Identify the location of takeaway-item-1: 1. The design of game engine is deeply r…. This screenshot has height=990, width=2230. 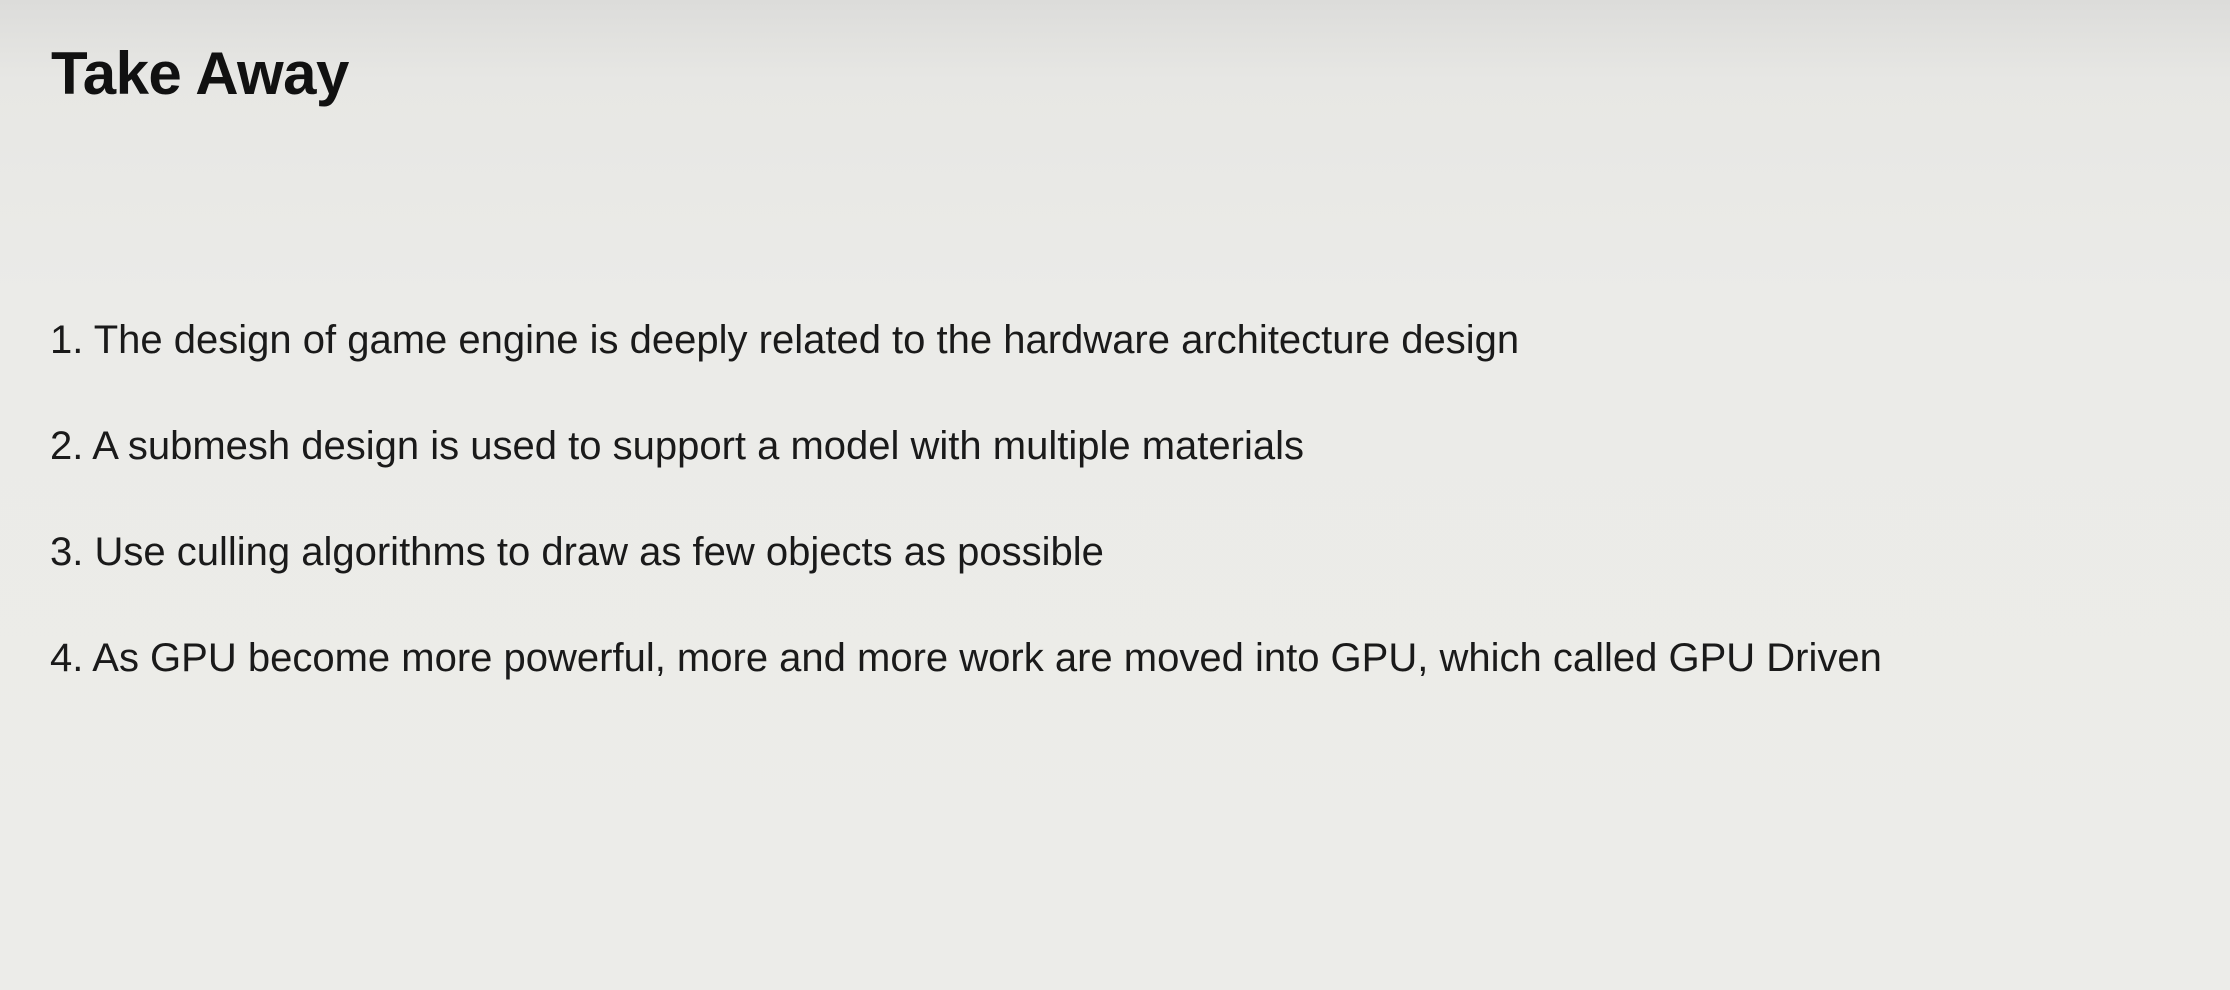
(785, 340).